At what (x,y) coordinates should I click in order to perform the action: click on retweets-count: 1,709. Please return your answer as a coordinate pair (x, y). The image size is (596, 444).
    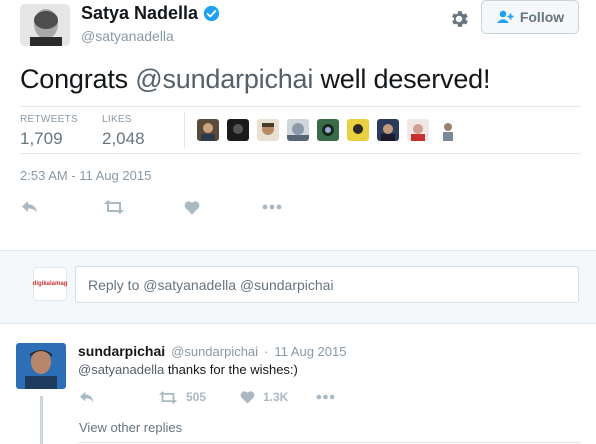
    Looking at the image, I should click on (41, 138).